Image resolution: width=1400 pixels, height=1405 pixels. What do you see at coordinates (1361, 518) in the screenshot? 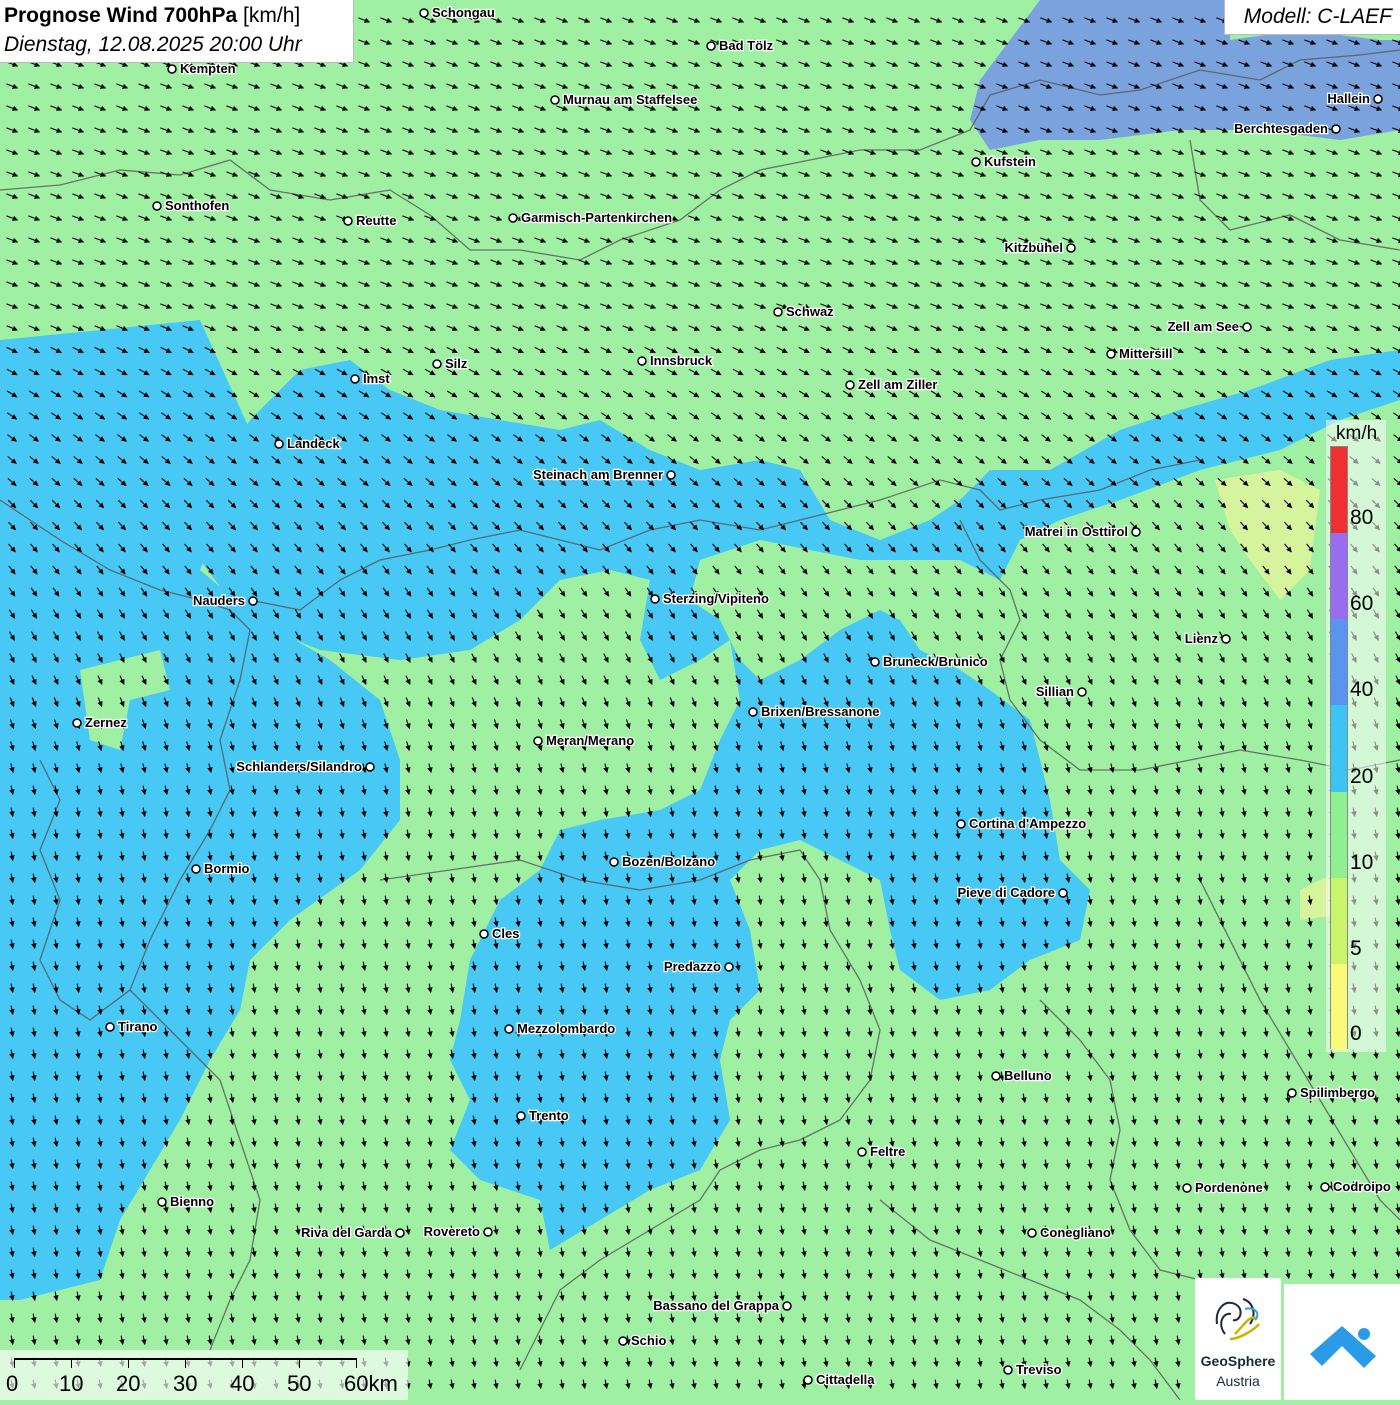
I see `legend-tick-label: 80` at bounding box center [1361, 518].